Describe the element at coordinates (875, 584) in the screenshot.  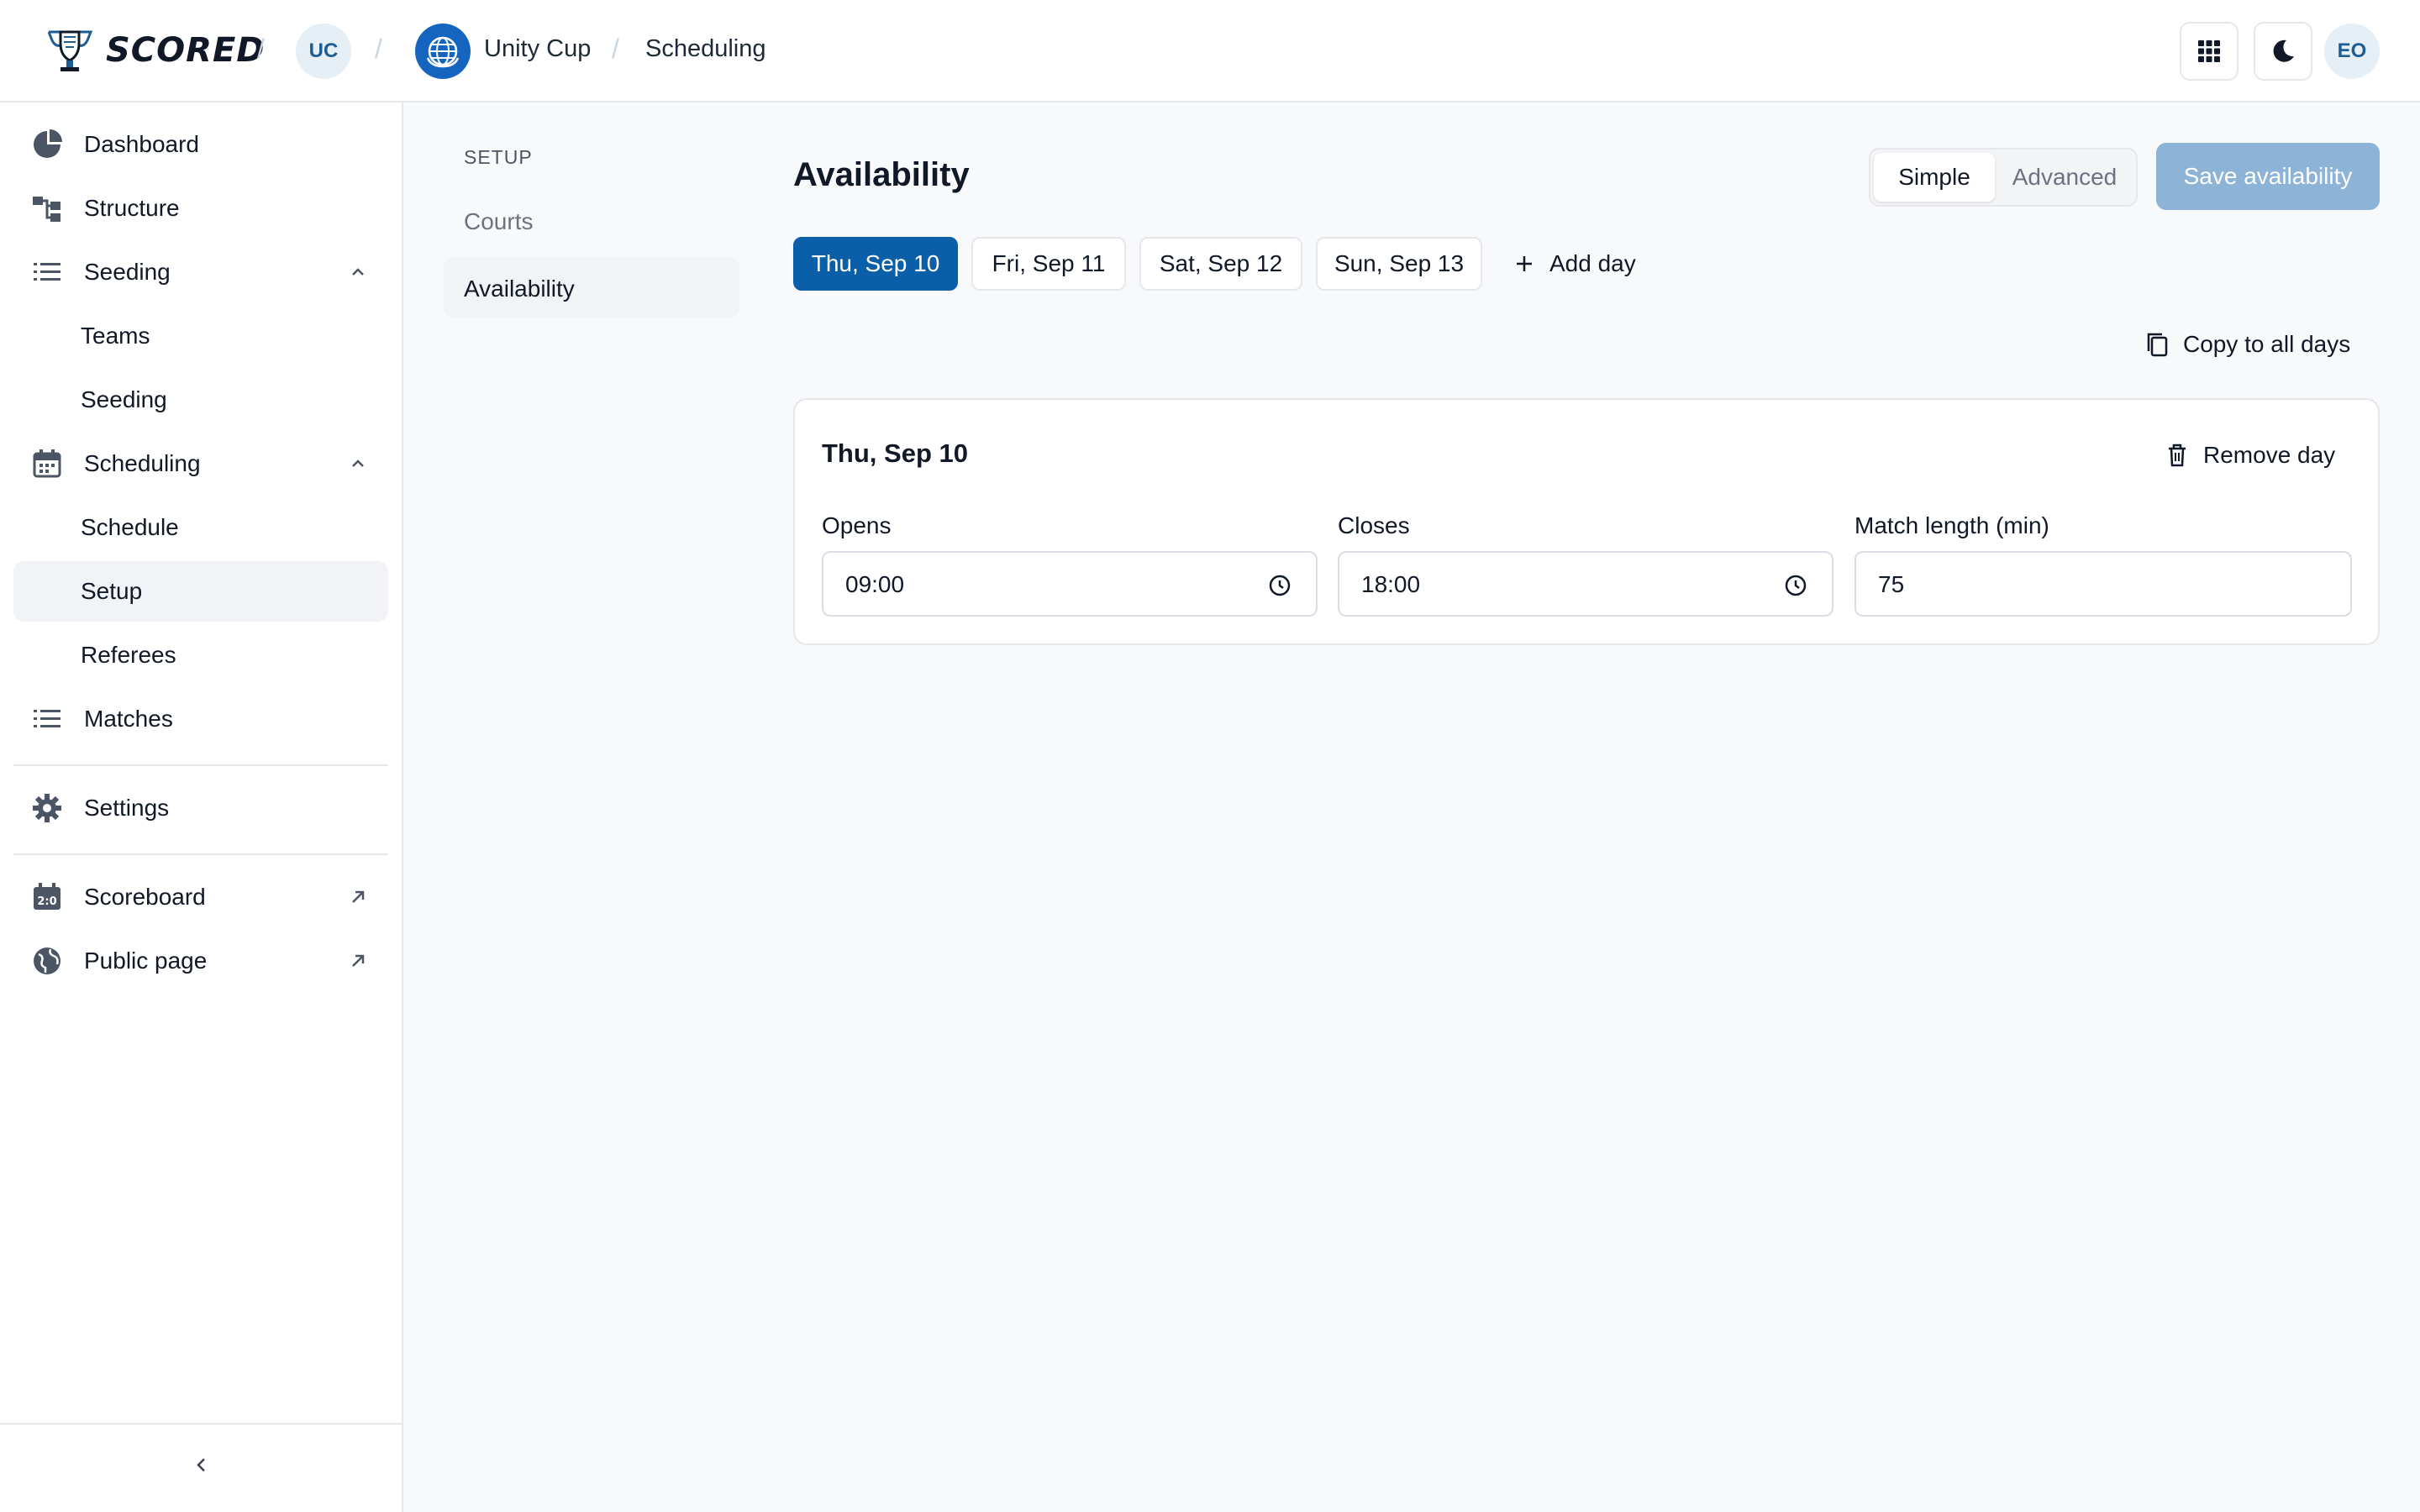
I see `opens-value: 09:00` at that location.